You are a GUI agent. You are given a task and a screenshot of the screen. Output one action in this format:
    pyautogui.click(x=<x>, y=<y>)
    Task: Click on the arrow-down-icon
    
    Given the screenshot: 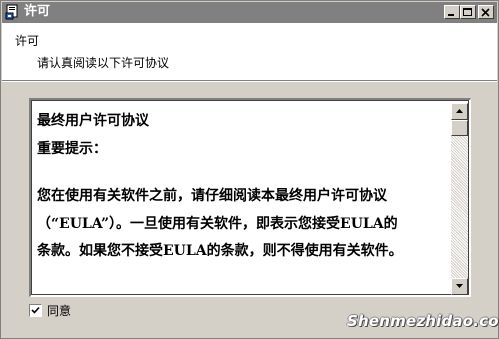 What is the action you would take?
    pyautogui.click(x=459, y=286)
    